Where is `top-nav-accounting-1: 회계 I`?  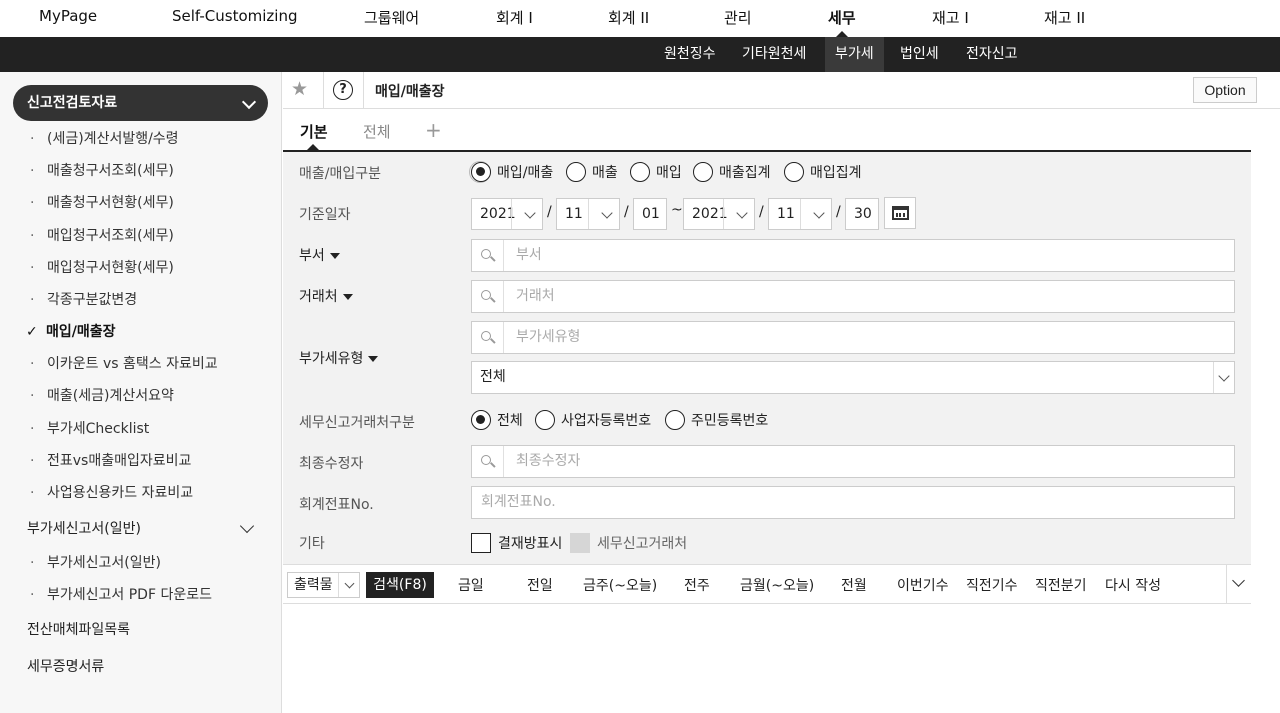
top-nav-accounting-1: 회계 I is located at coordinates (514, 17).